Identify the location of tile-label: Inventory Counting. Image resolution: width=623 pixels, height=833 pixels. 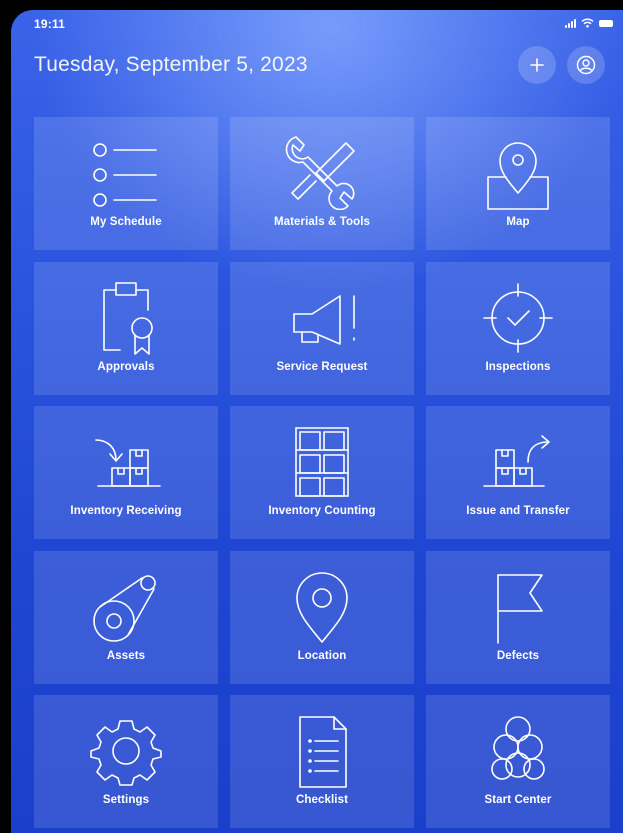
(322, 511).